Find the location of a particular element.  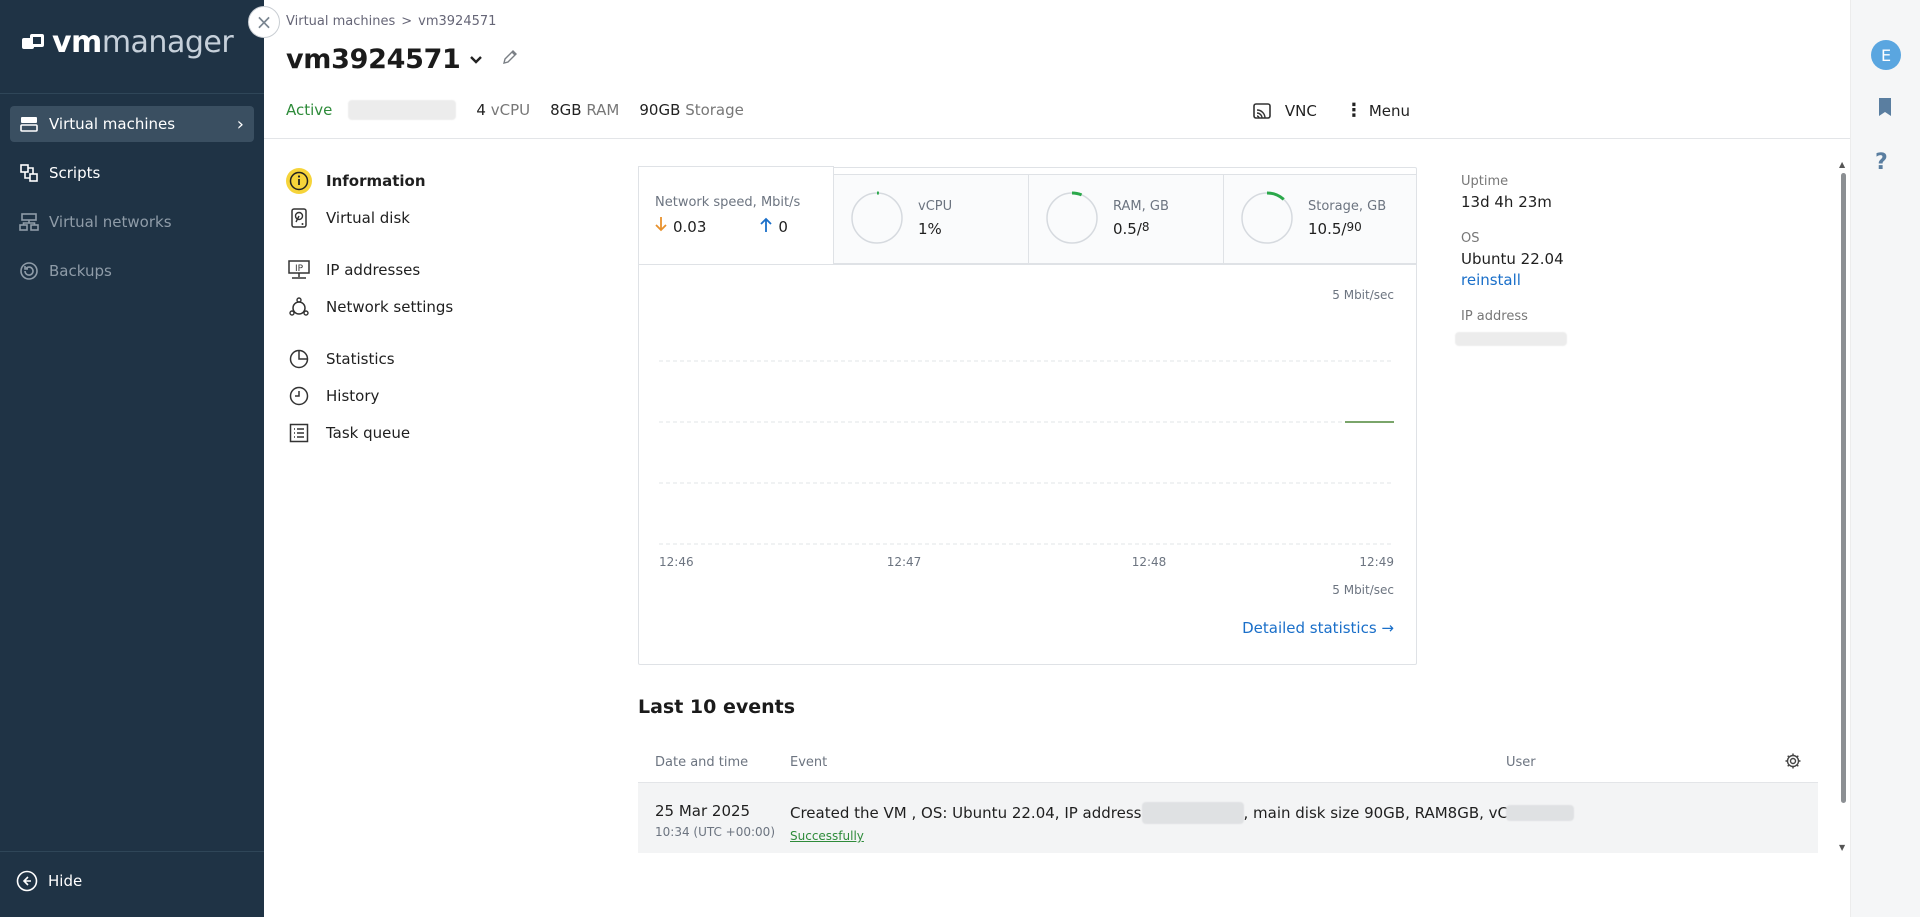

avatar: E is located at coordinates (1886, 55).